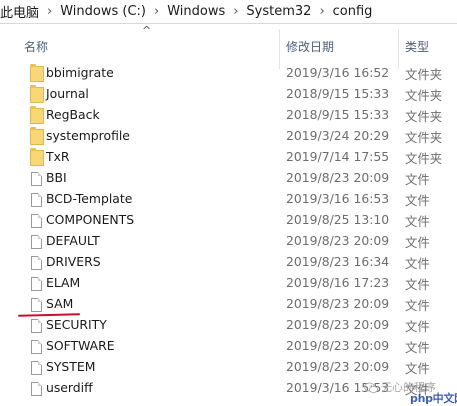 The height and width of the screenshot is (406, 457). Describe the element at coordinates (69, 387) in the screenshot. I see `item-name: userdiff` at that location.